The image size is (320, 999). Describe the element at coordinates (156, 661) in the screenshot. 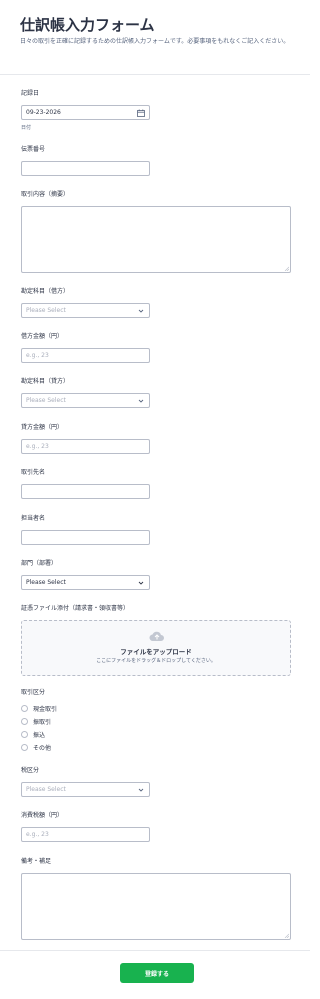

I see `upload-hint: ここにファイルをドラッグ＆ドロップしてください。` at that location.